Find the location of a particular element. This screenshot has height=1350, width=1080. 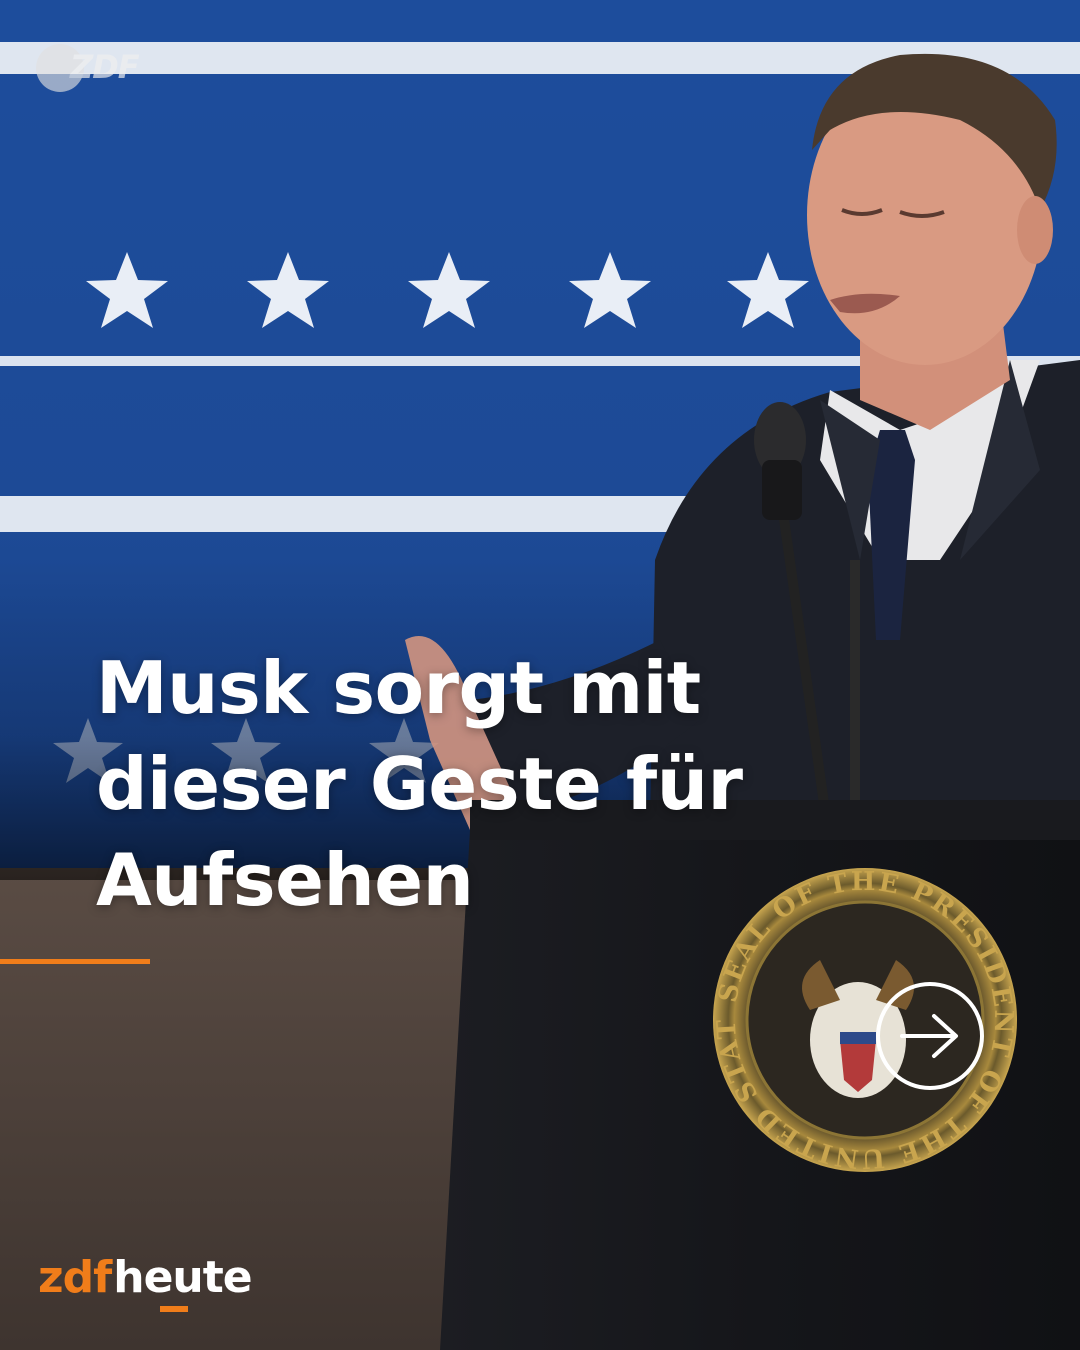

next-slide-button is located at coordinates (930, 1036).